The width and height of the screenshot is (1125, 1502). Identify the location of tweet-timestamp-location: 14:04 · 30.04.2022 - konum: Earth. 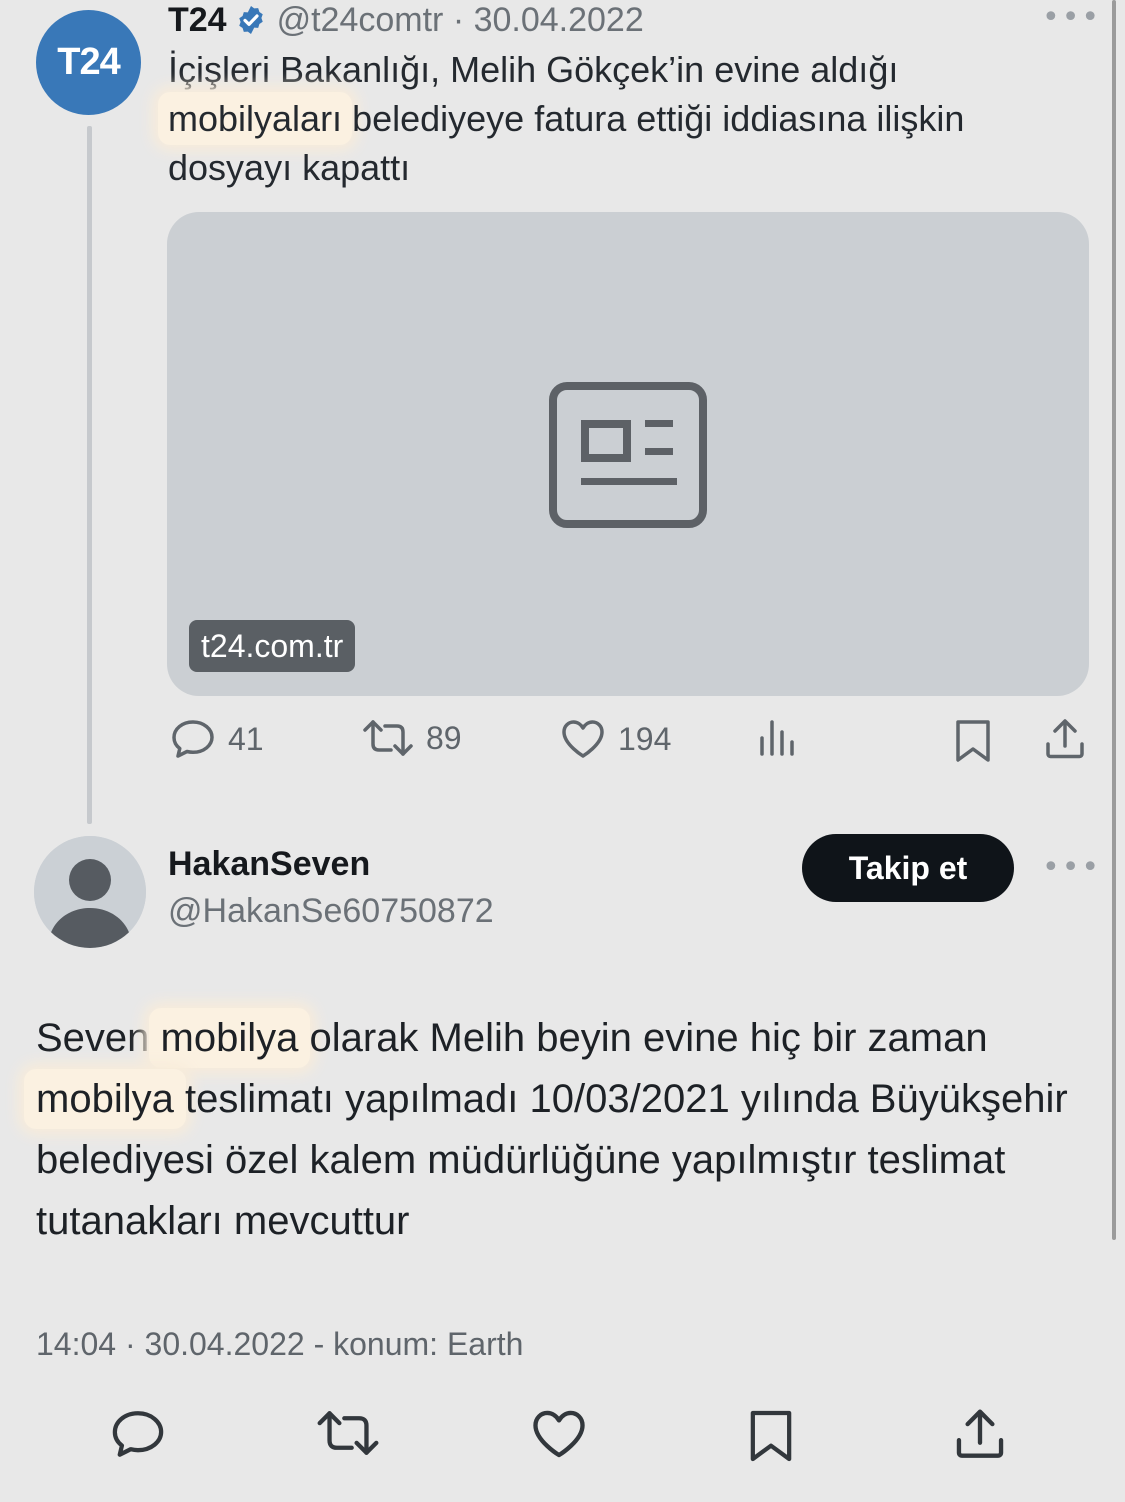
(280, 1344).